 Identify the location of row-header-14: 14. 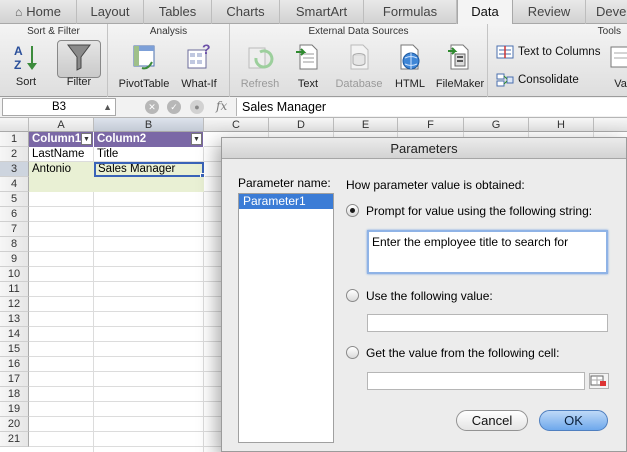
(14, 334).